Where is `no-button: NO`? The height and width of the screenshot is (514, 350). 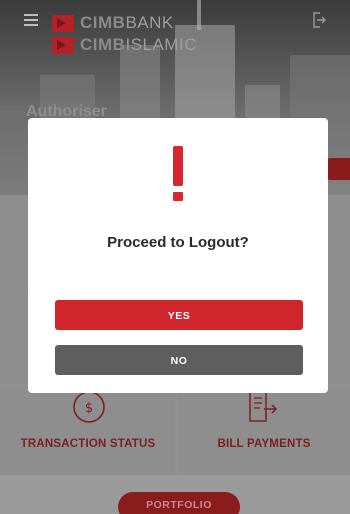
no-button: NO is located at coordinates (179, 360).